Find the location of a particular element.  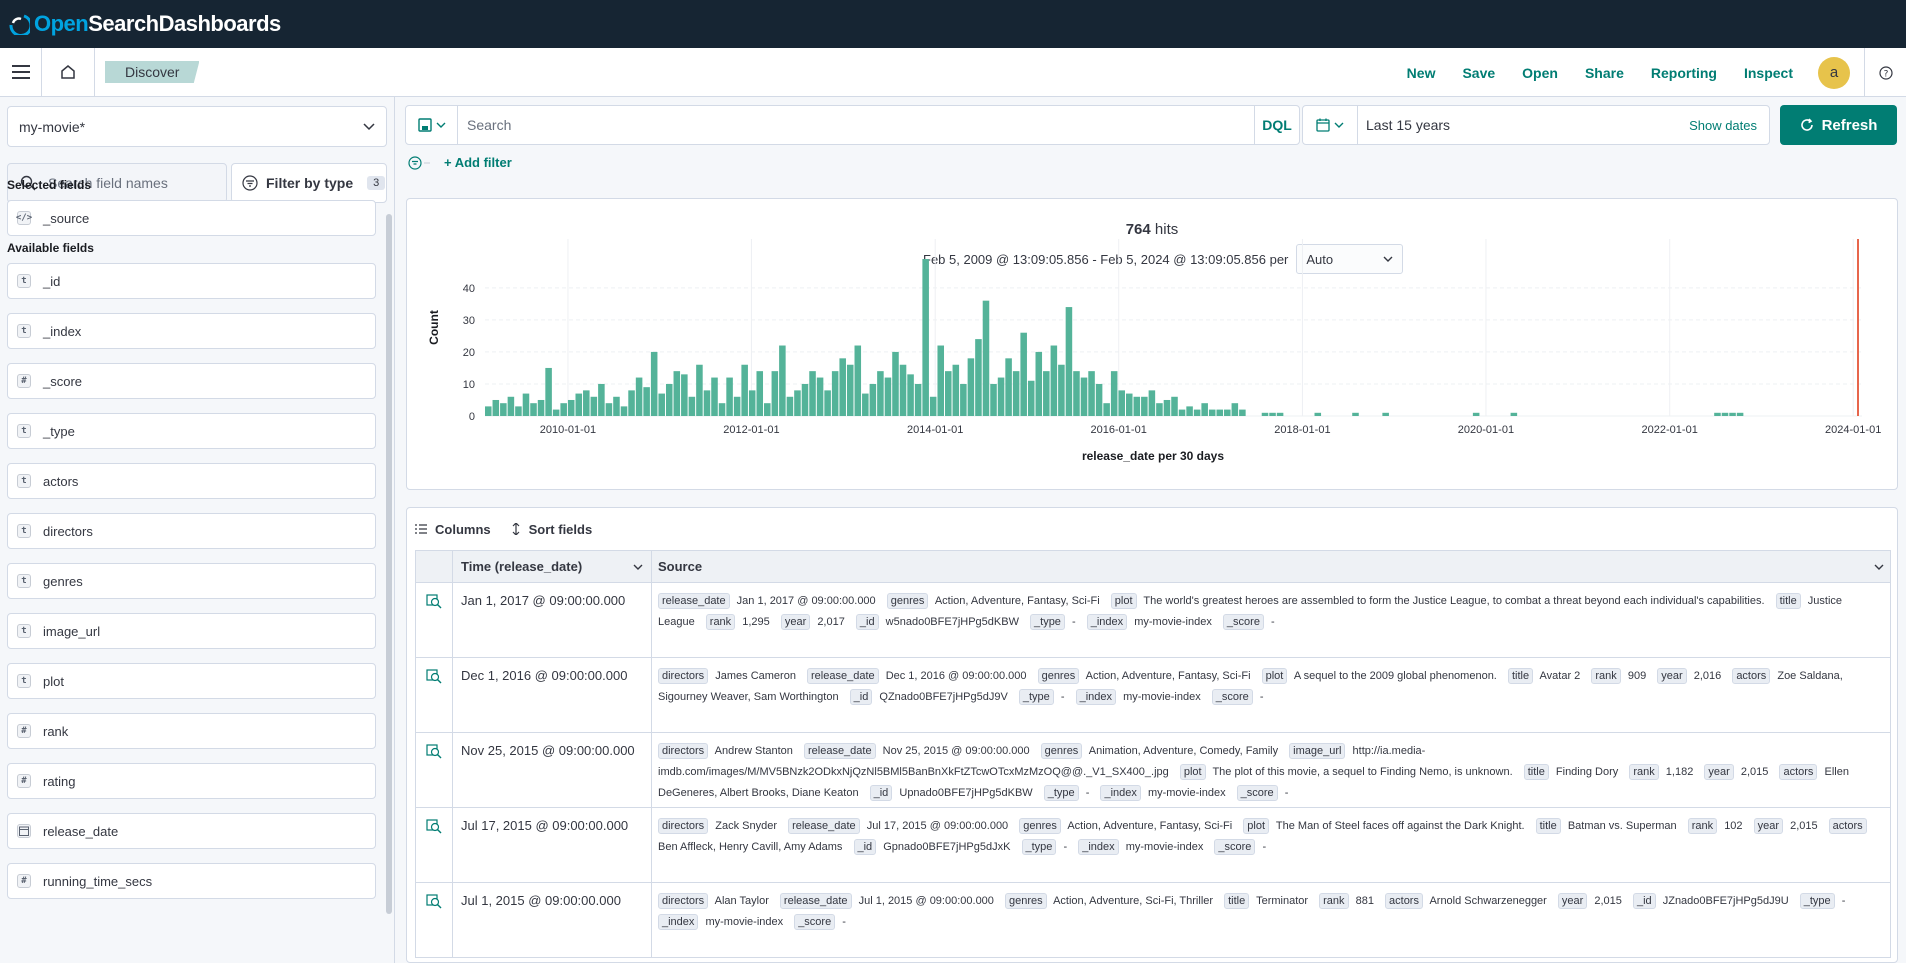

saved-queries-button is located at coordinates (432, 125).